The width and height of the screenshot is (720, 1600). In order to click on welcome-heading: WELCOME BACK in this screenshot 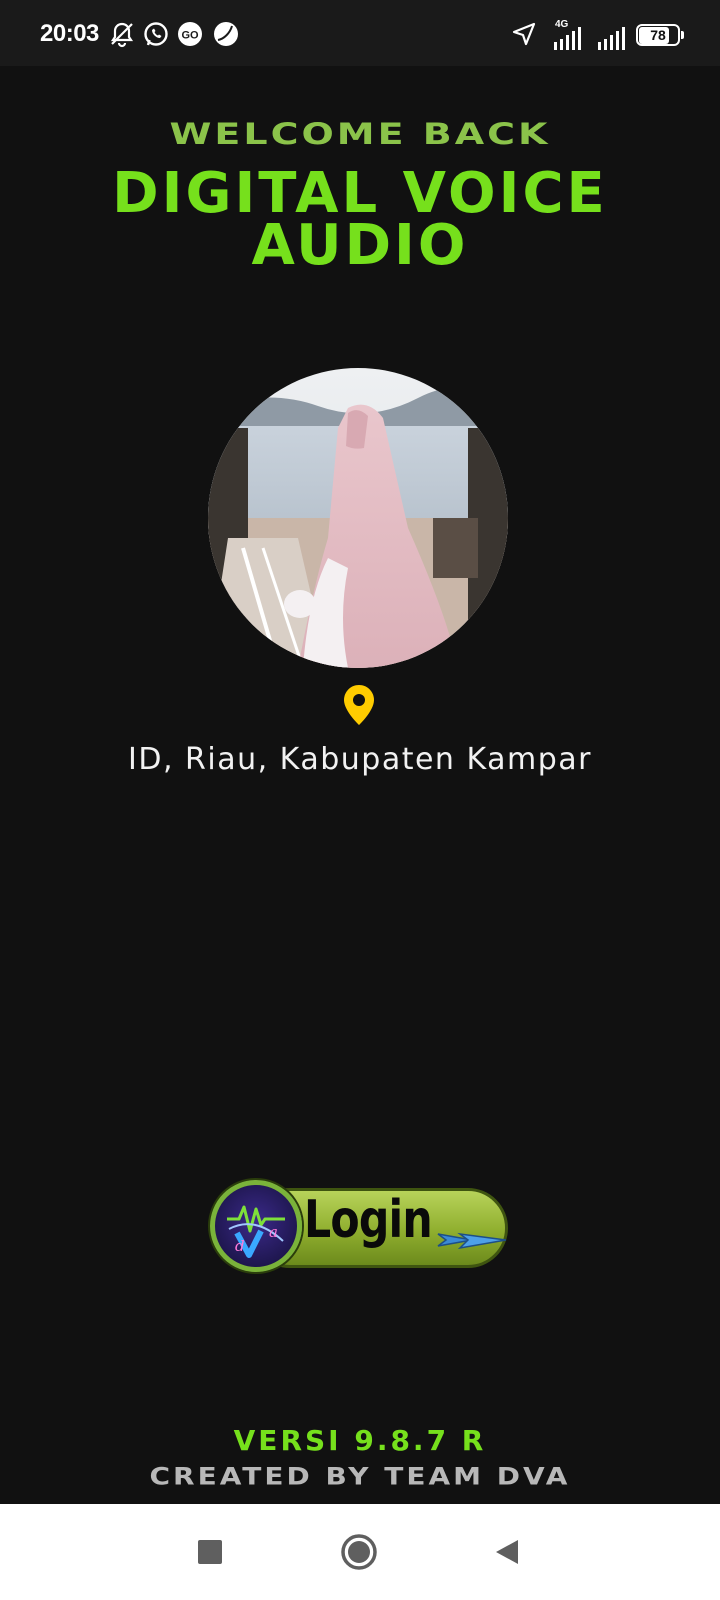, I will do `click(360, 134)`.